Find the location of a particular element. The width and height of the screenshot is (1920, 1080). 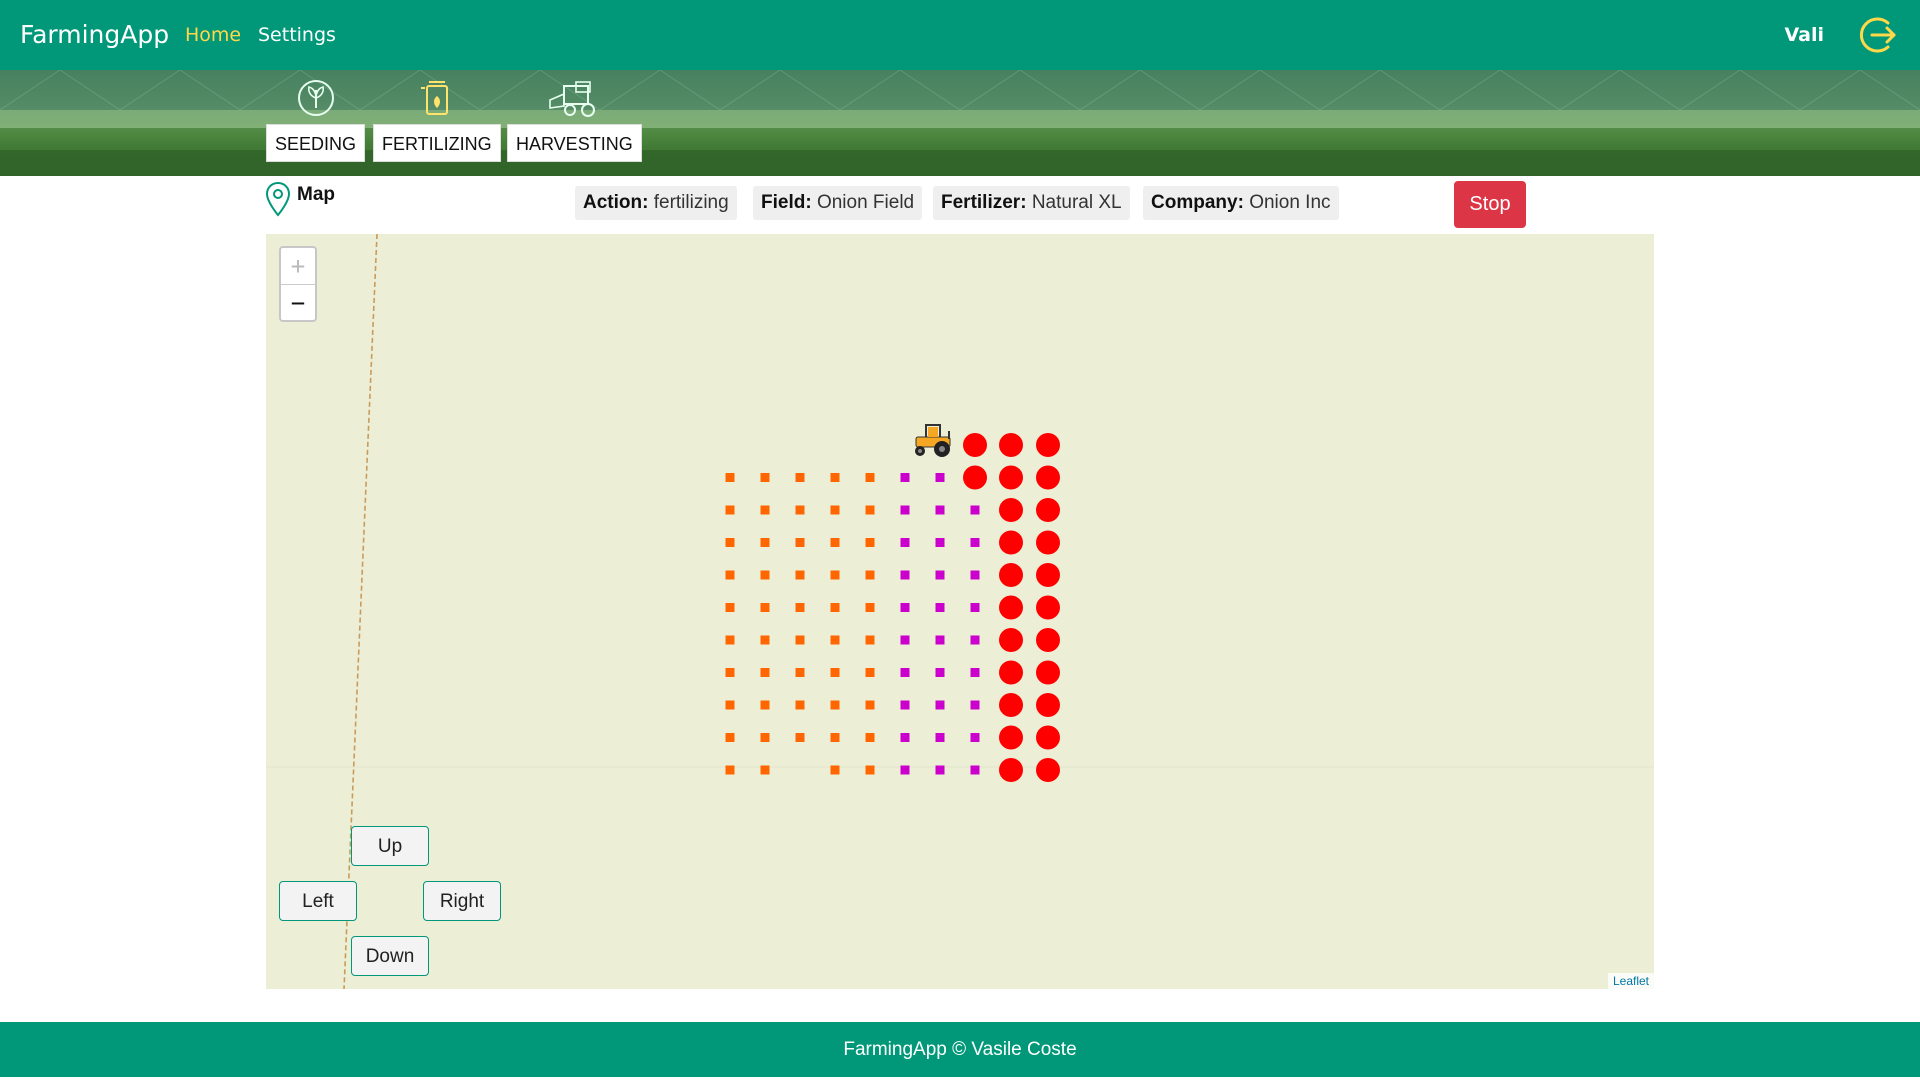

zoom-out-button: − is located at coordinates (298, 303).